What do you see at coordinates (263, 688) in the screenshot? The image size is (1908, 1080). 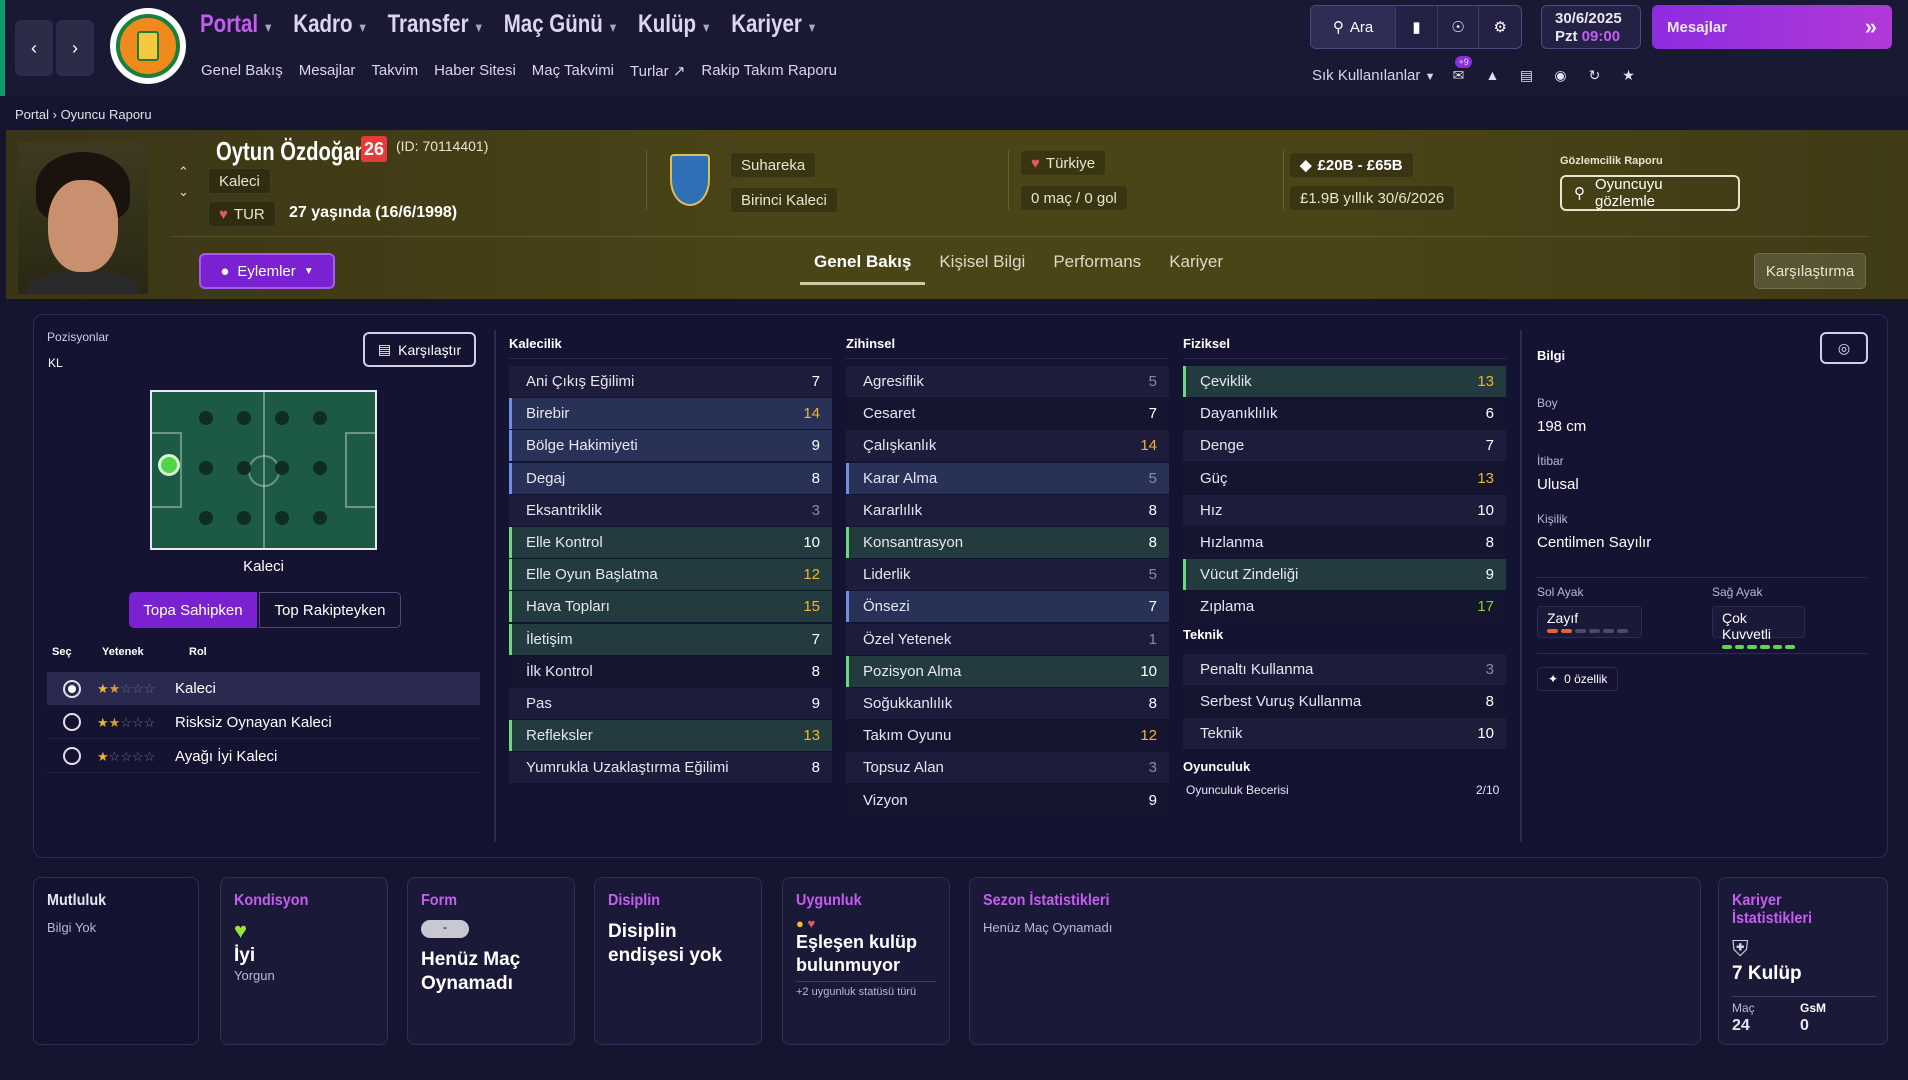 I see `role-row: ★★☆☆☆ Kaleci` at bounding box center [263, 688].